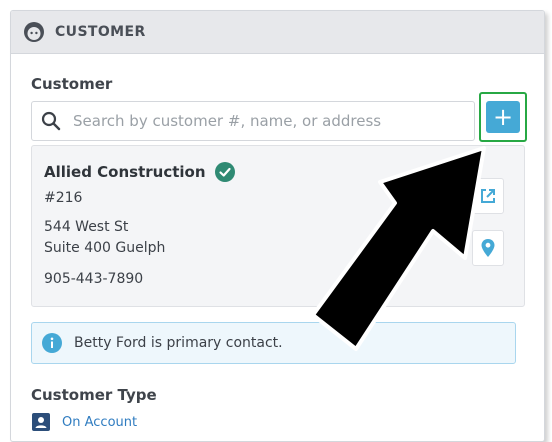 The width and height of the screenshot is (552, 442). I want to click on customer-type-label: Customer Type, so click(94, 395).